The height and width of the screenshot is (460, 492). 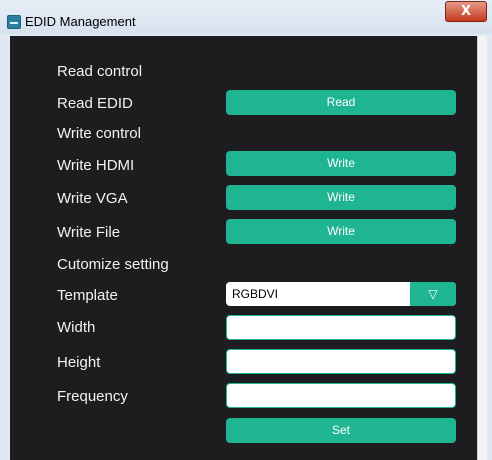 What do you see at coordinates (341, 231) in the screenshot?
I see `write-file-button: Write` at bounding box center [341, 231].